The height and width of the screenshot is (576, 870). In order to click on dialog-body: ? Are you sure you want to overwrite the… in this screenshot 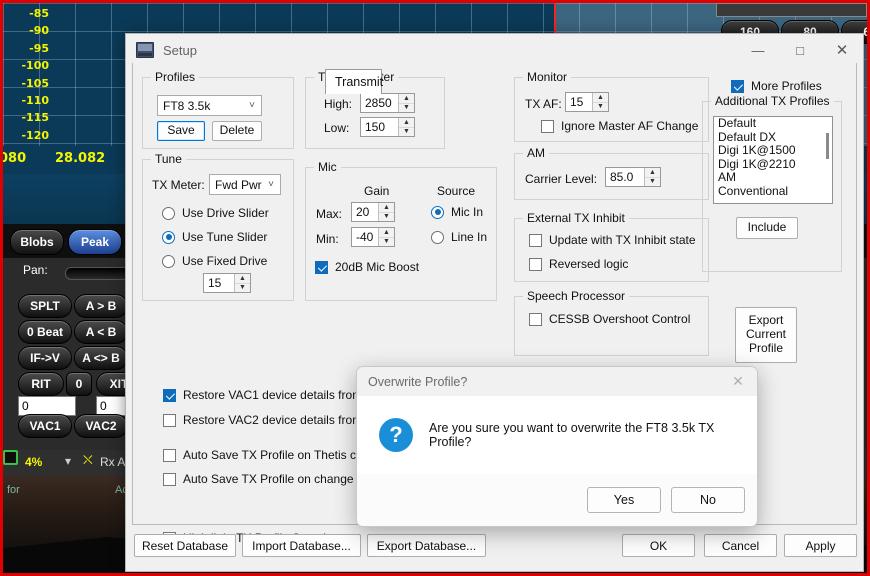, I will do `click(557, 435)`.